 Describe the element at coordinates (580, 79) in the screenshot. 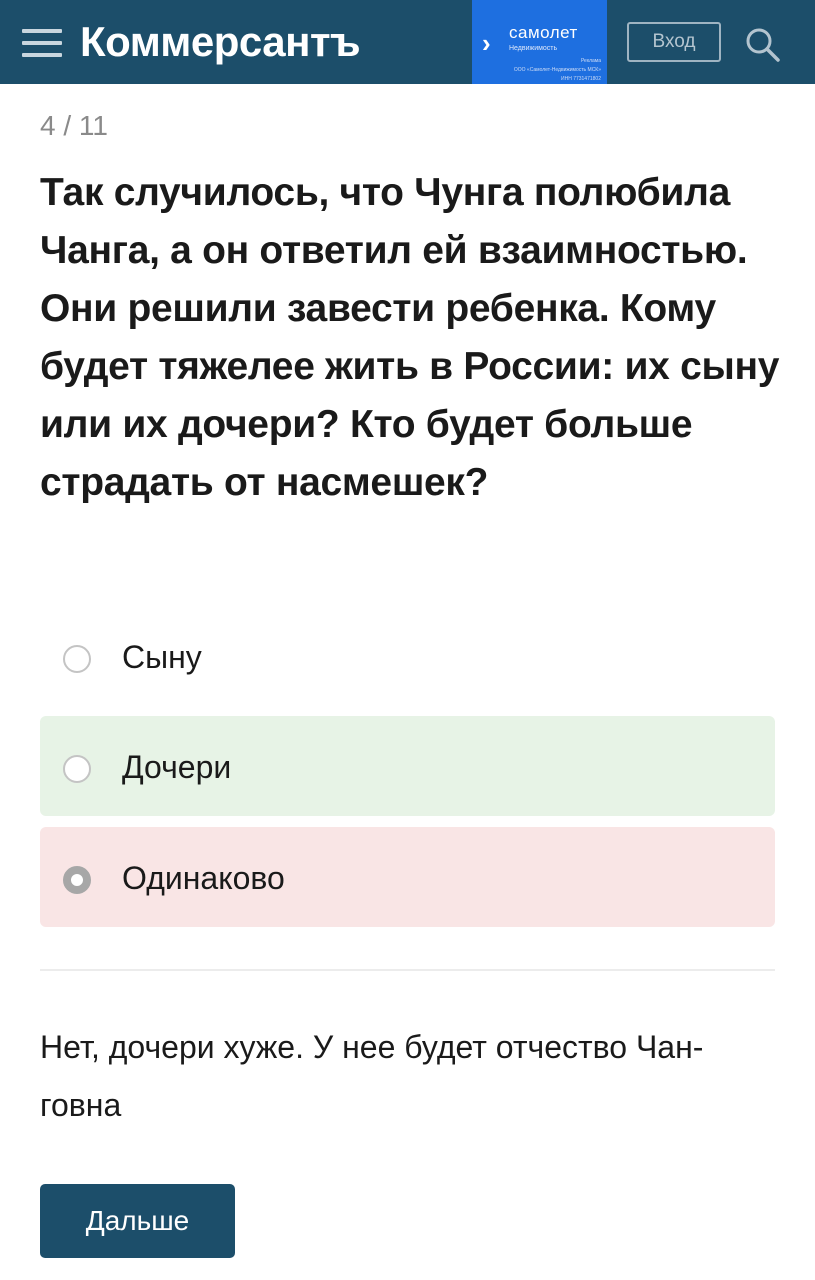

I see `ad-inn: ИНН 7731471802` at that location.